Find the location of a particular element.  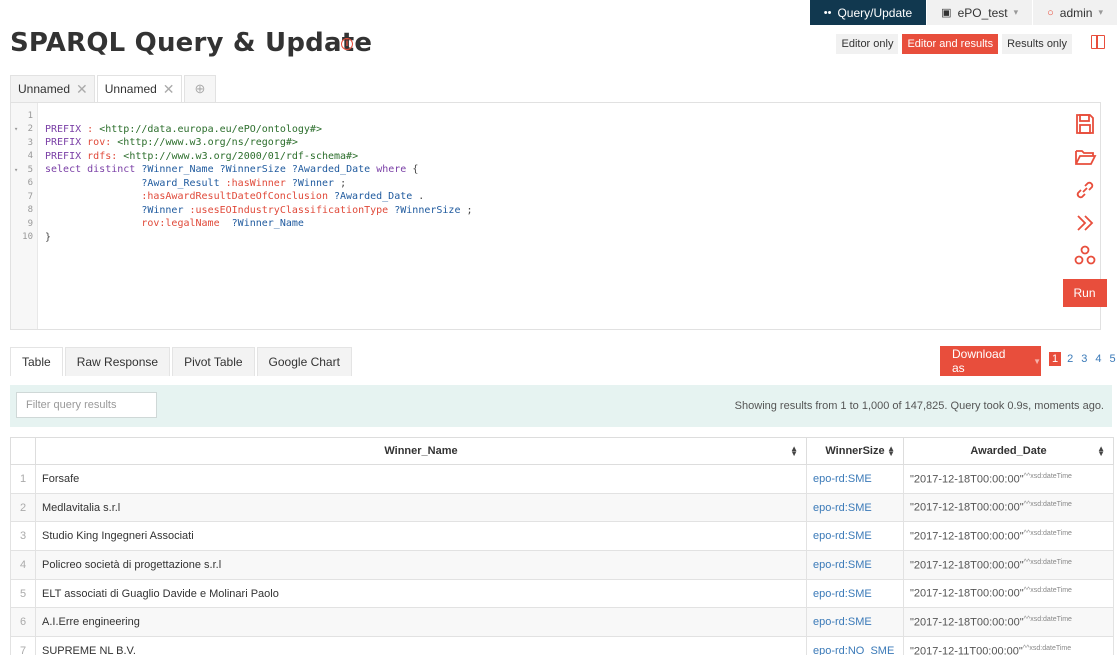

page-link-current: 1 is located at coordinates (1055, 359).